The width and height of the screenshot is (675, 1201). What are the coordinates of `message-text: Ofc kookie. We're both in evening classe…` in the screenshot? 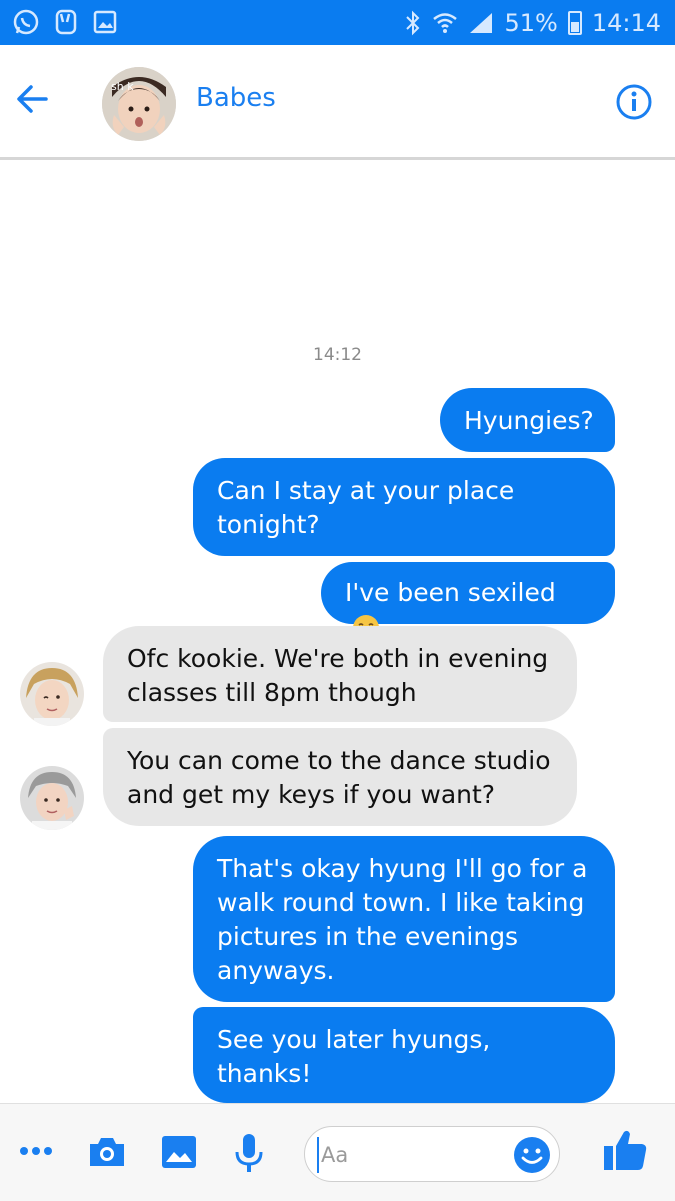 It's located at (338, 675).